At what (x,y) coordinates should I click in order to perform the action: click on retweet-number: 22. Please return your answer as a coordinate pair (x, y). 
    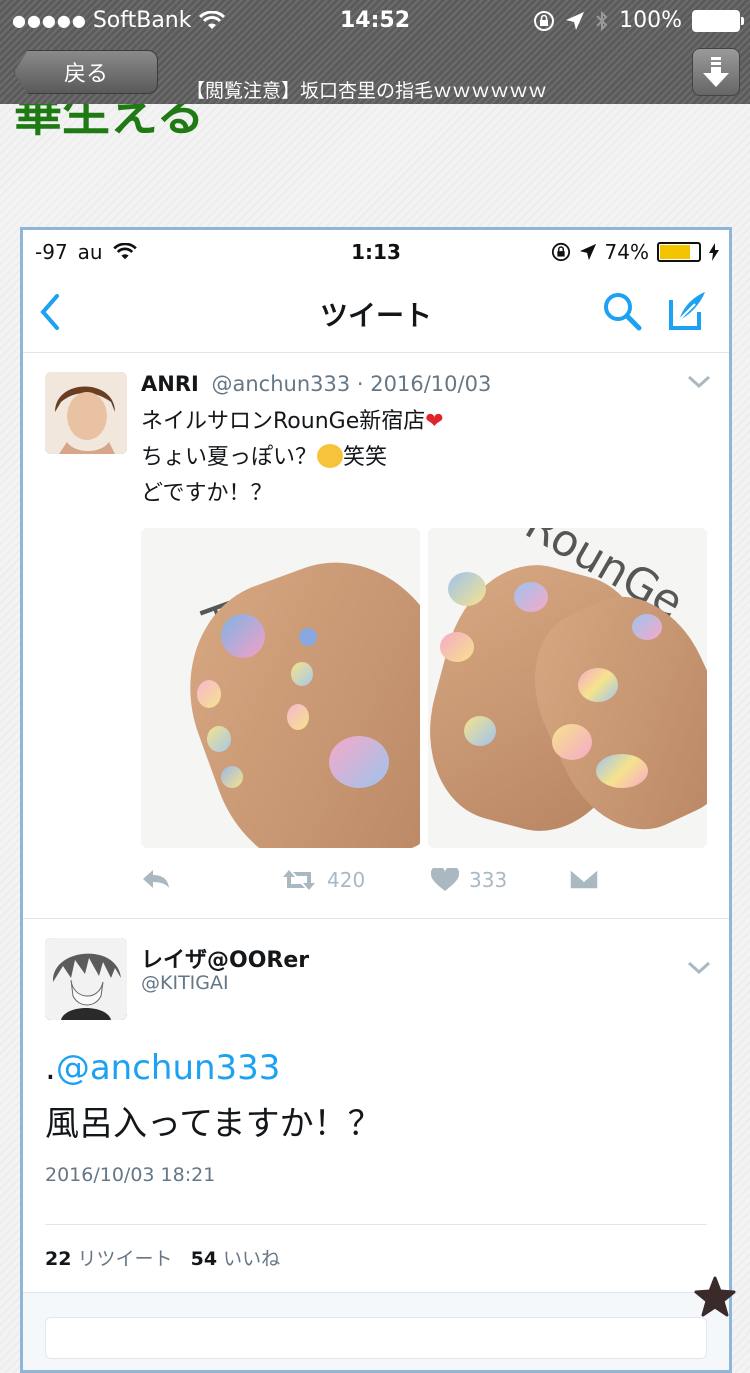
    Looking at the image, I should click on (58, 1259).